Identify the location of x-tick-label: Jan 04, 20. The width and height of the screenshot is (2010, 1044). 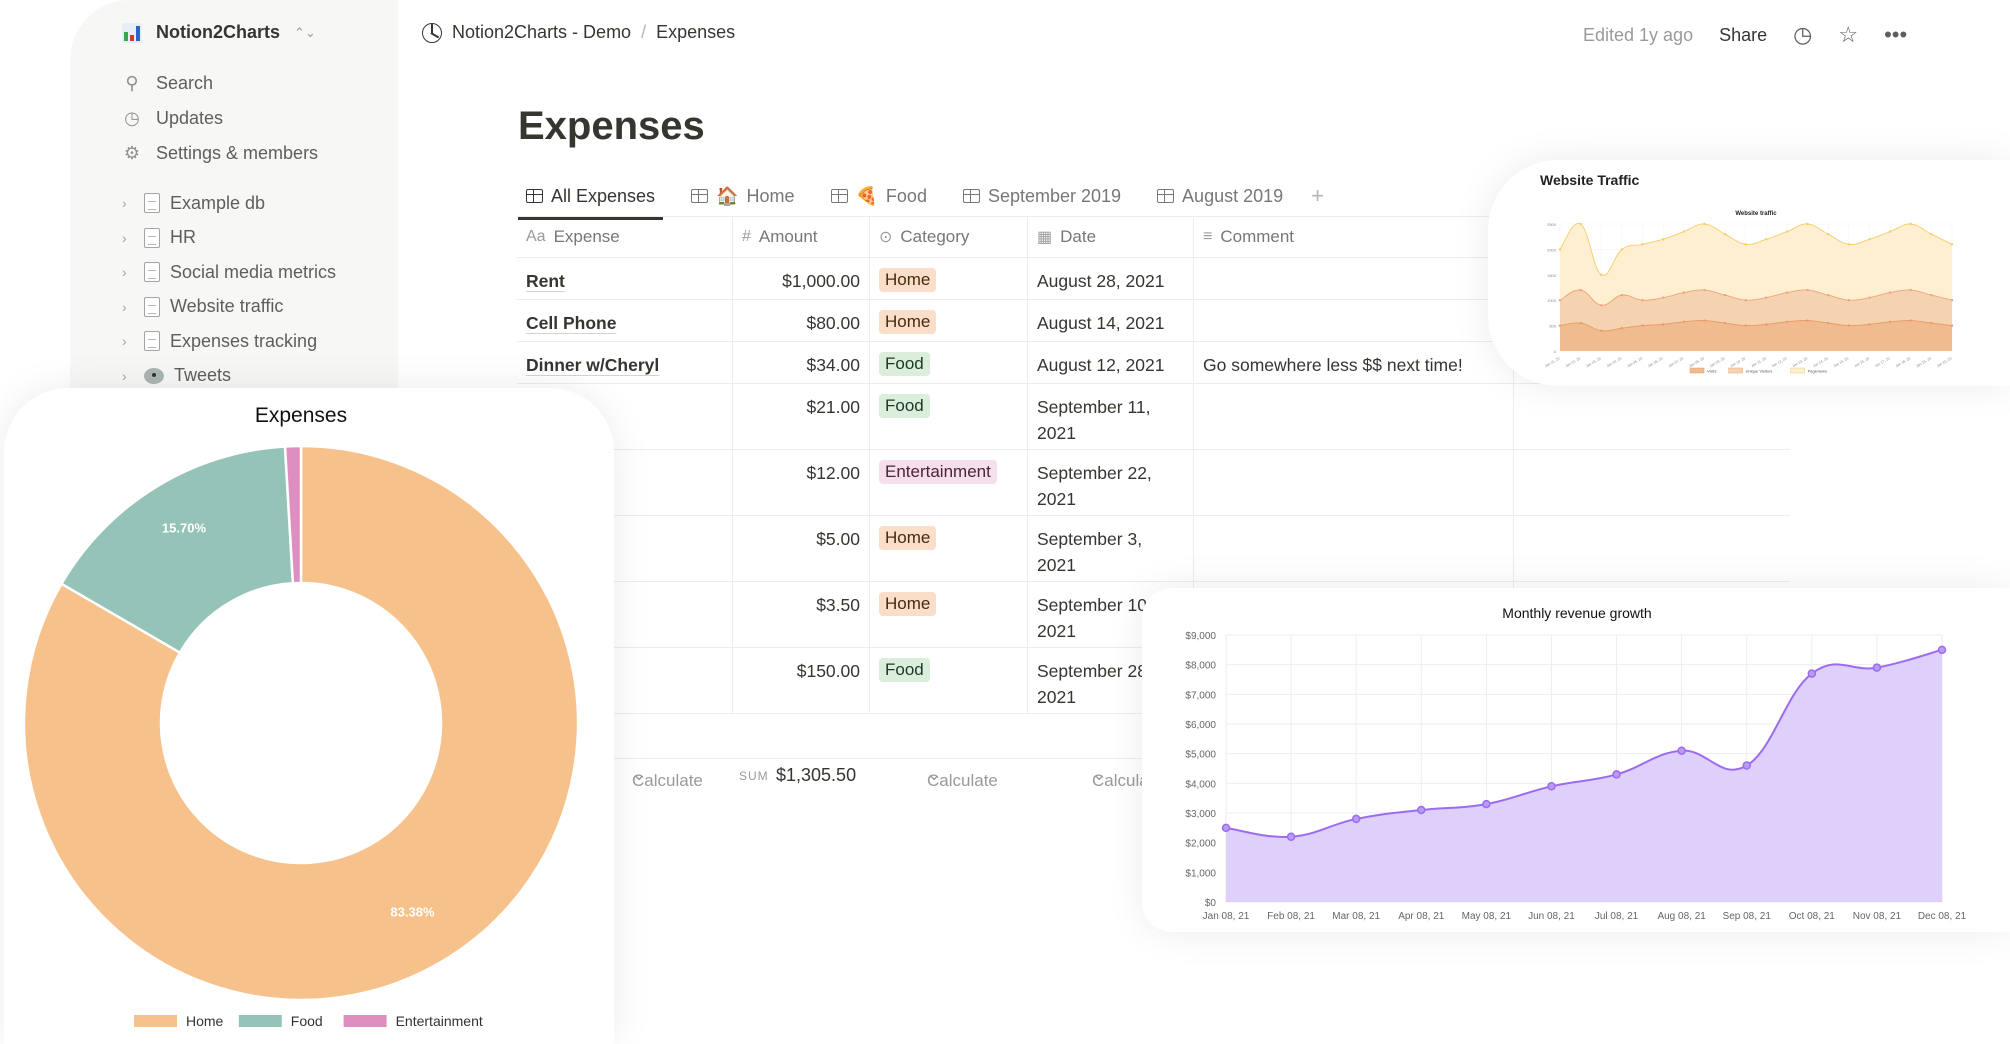
(1614, 362).